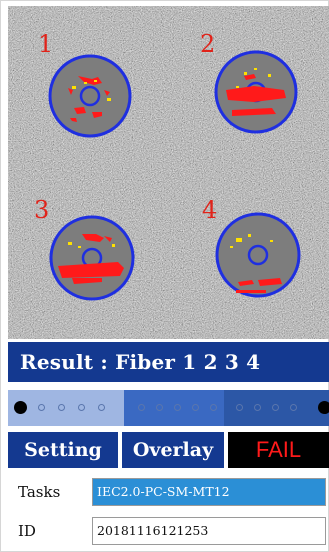 The height and width of the screenshot is (552, 329). Describe the element at coordinates (20, 407) in the screenshot. I see `strip-end-marker-left` at that location.